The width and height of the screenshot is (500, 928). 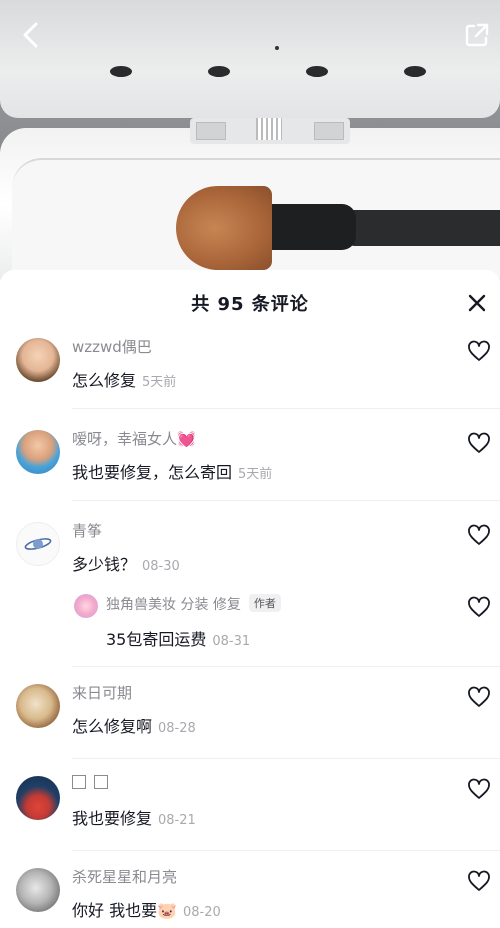 I want to click on comment-text: 你好 我也要🐷 08-20, so click(x=146, y=909).